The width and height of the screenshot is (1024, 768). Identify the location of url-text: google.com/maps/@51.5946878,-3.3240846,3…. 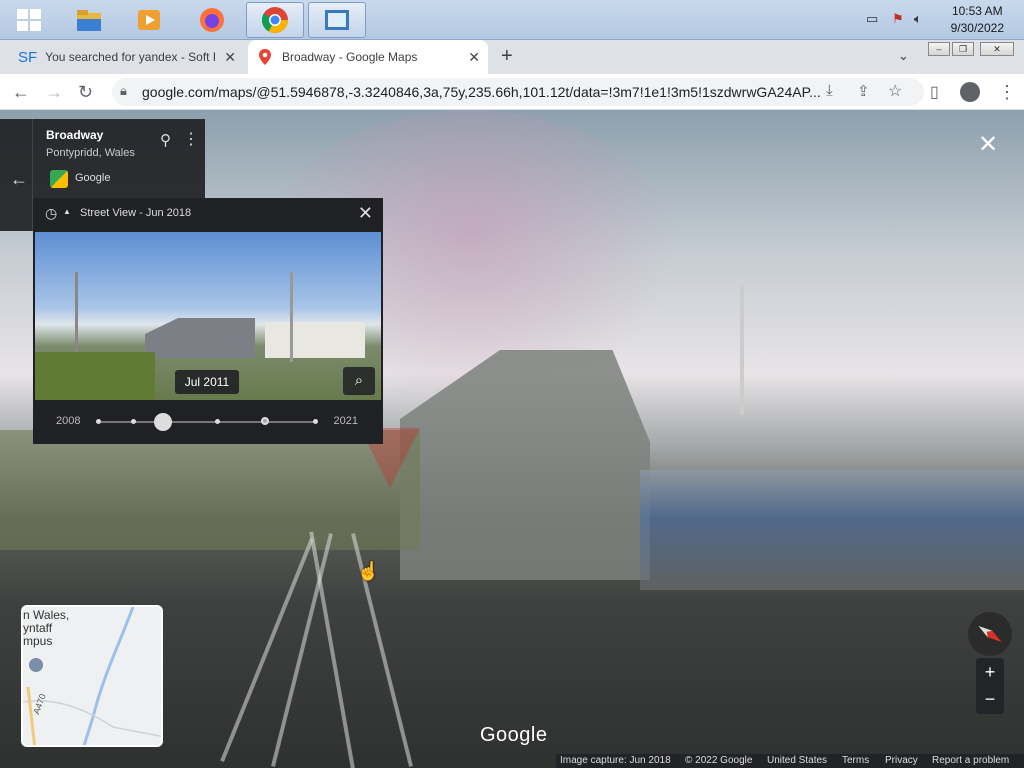
(482, 92).